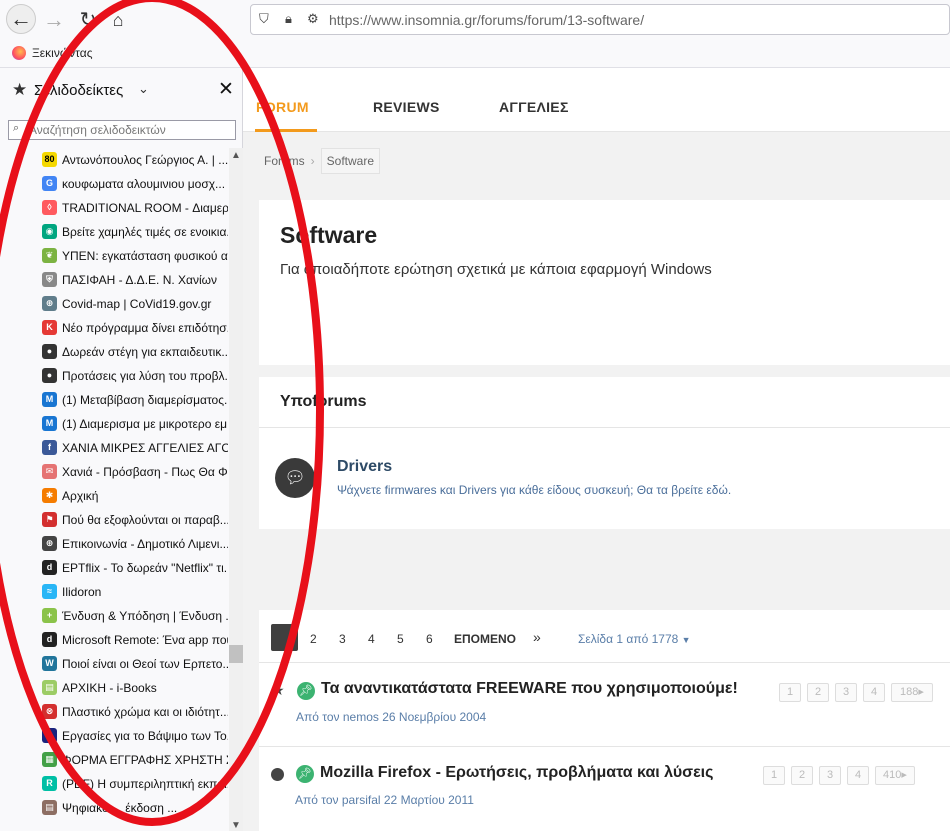  What do you see at coordinates (313, 19) in the screenshot?
I see `permissions-icon: ⚙` at bounding box center [313, 19].